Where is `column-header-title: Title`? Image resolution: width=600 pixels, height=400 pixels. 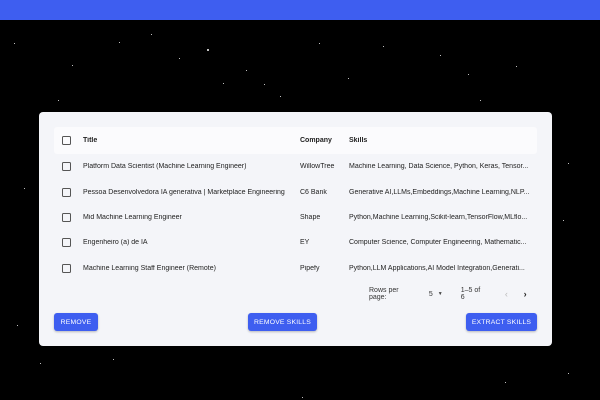
column-header-title: Title is located at coordinates (191, 140).